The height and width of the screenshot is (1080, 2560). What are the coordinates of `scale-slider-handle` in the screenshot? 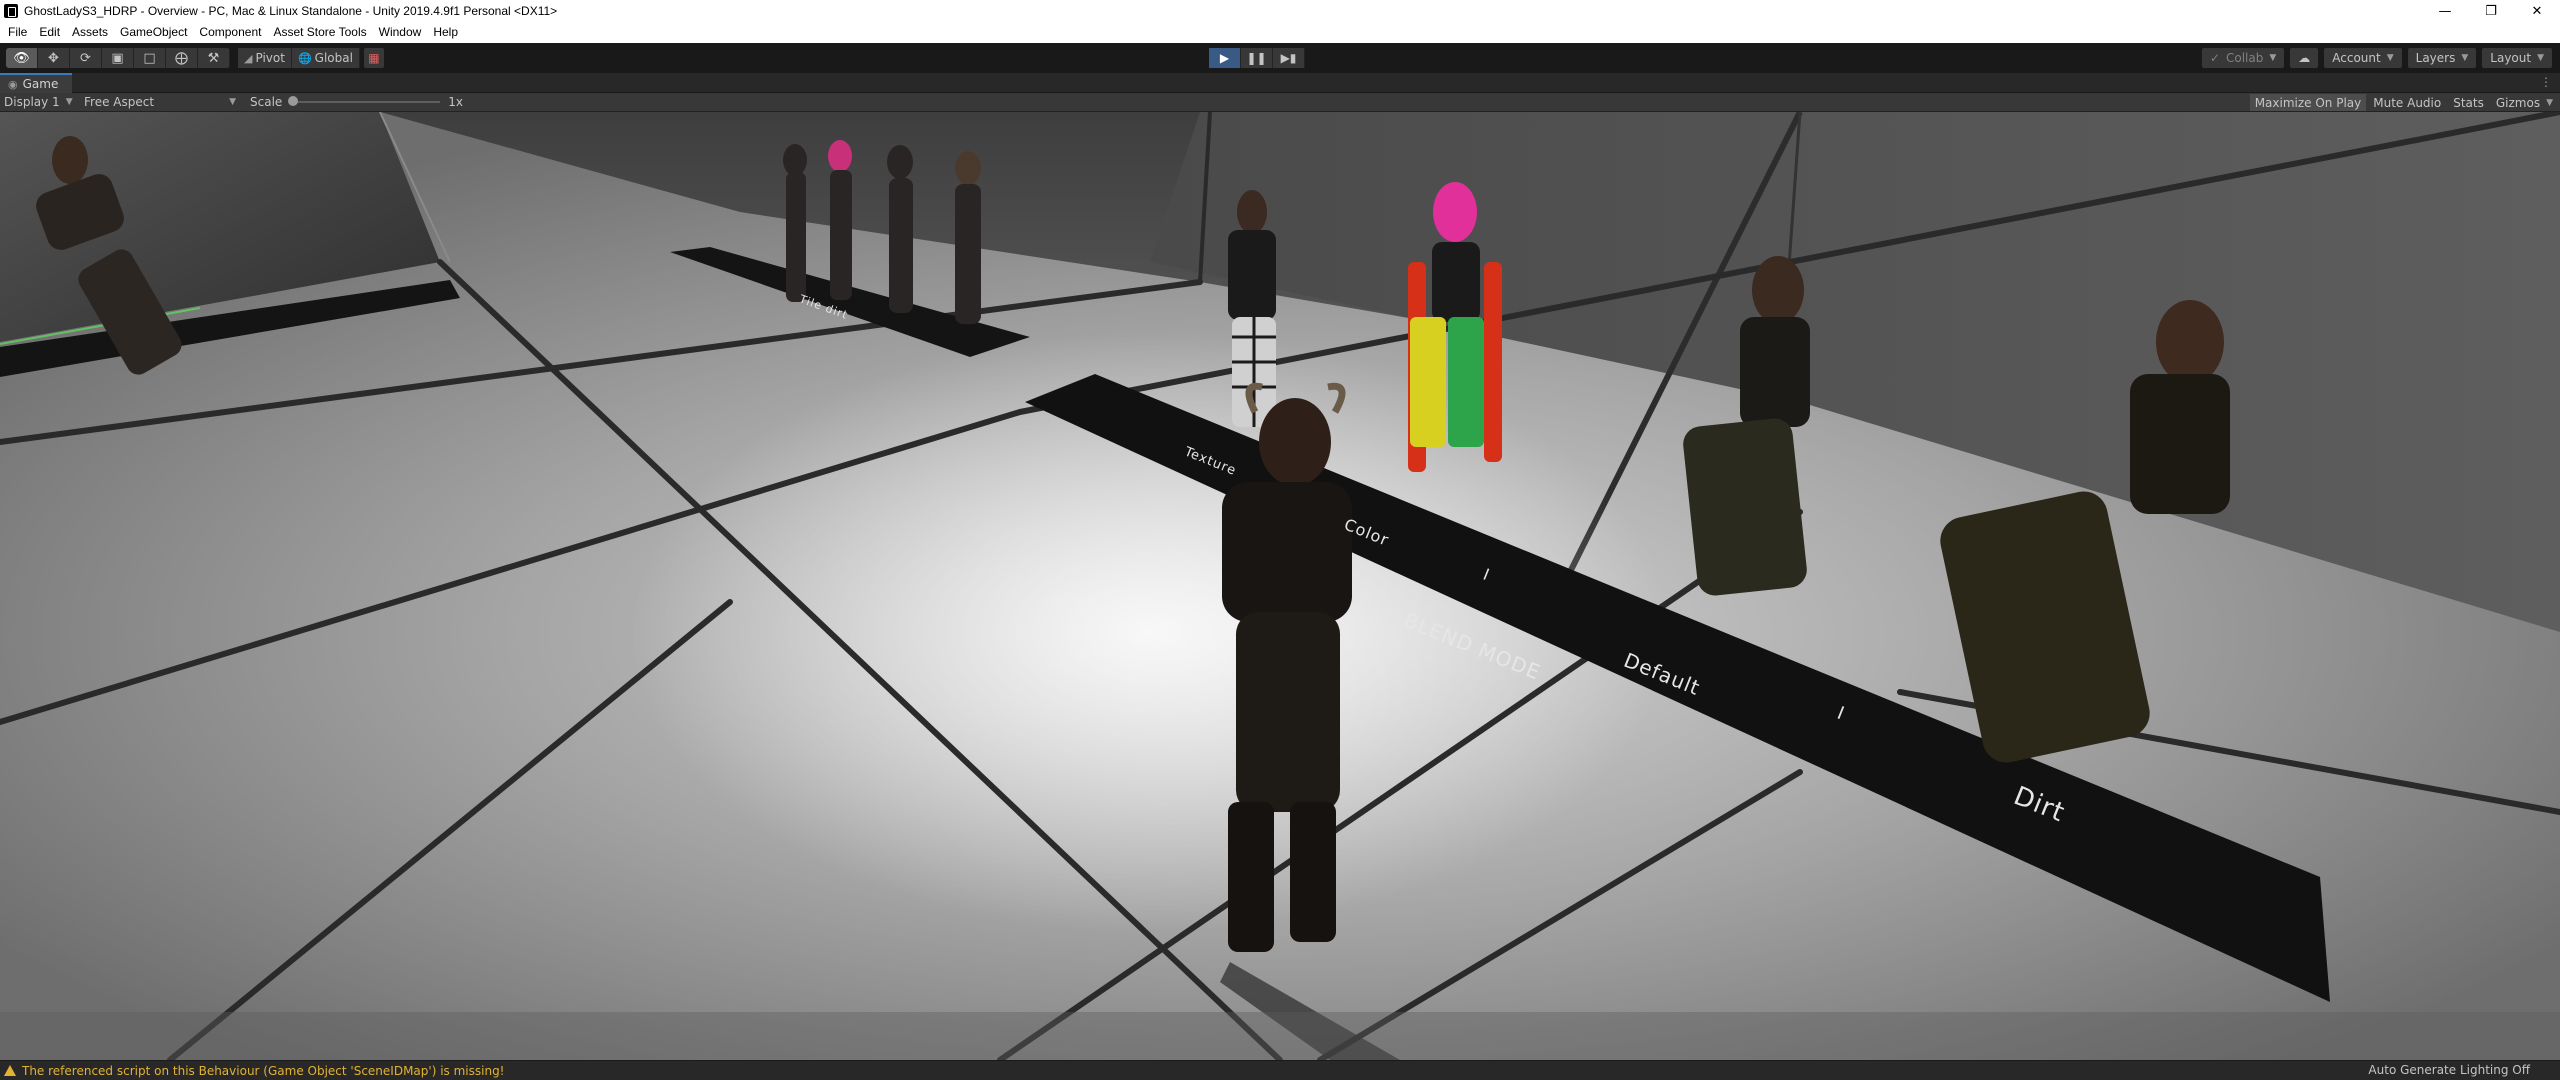 It's located at (293, 101).